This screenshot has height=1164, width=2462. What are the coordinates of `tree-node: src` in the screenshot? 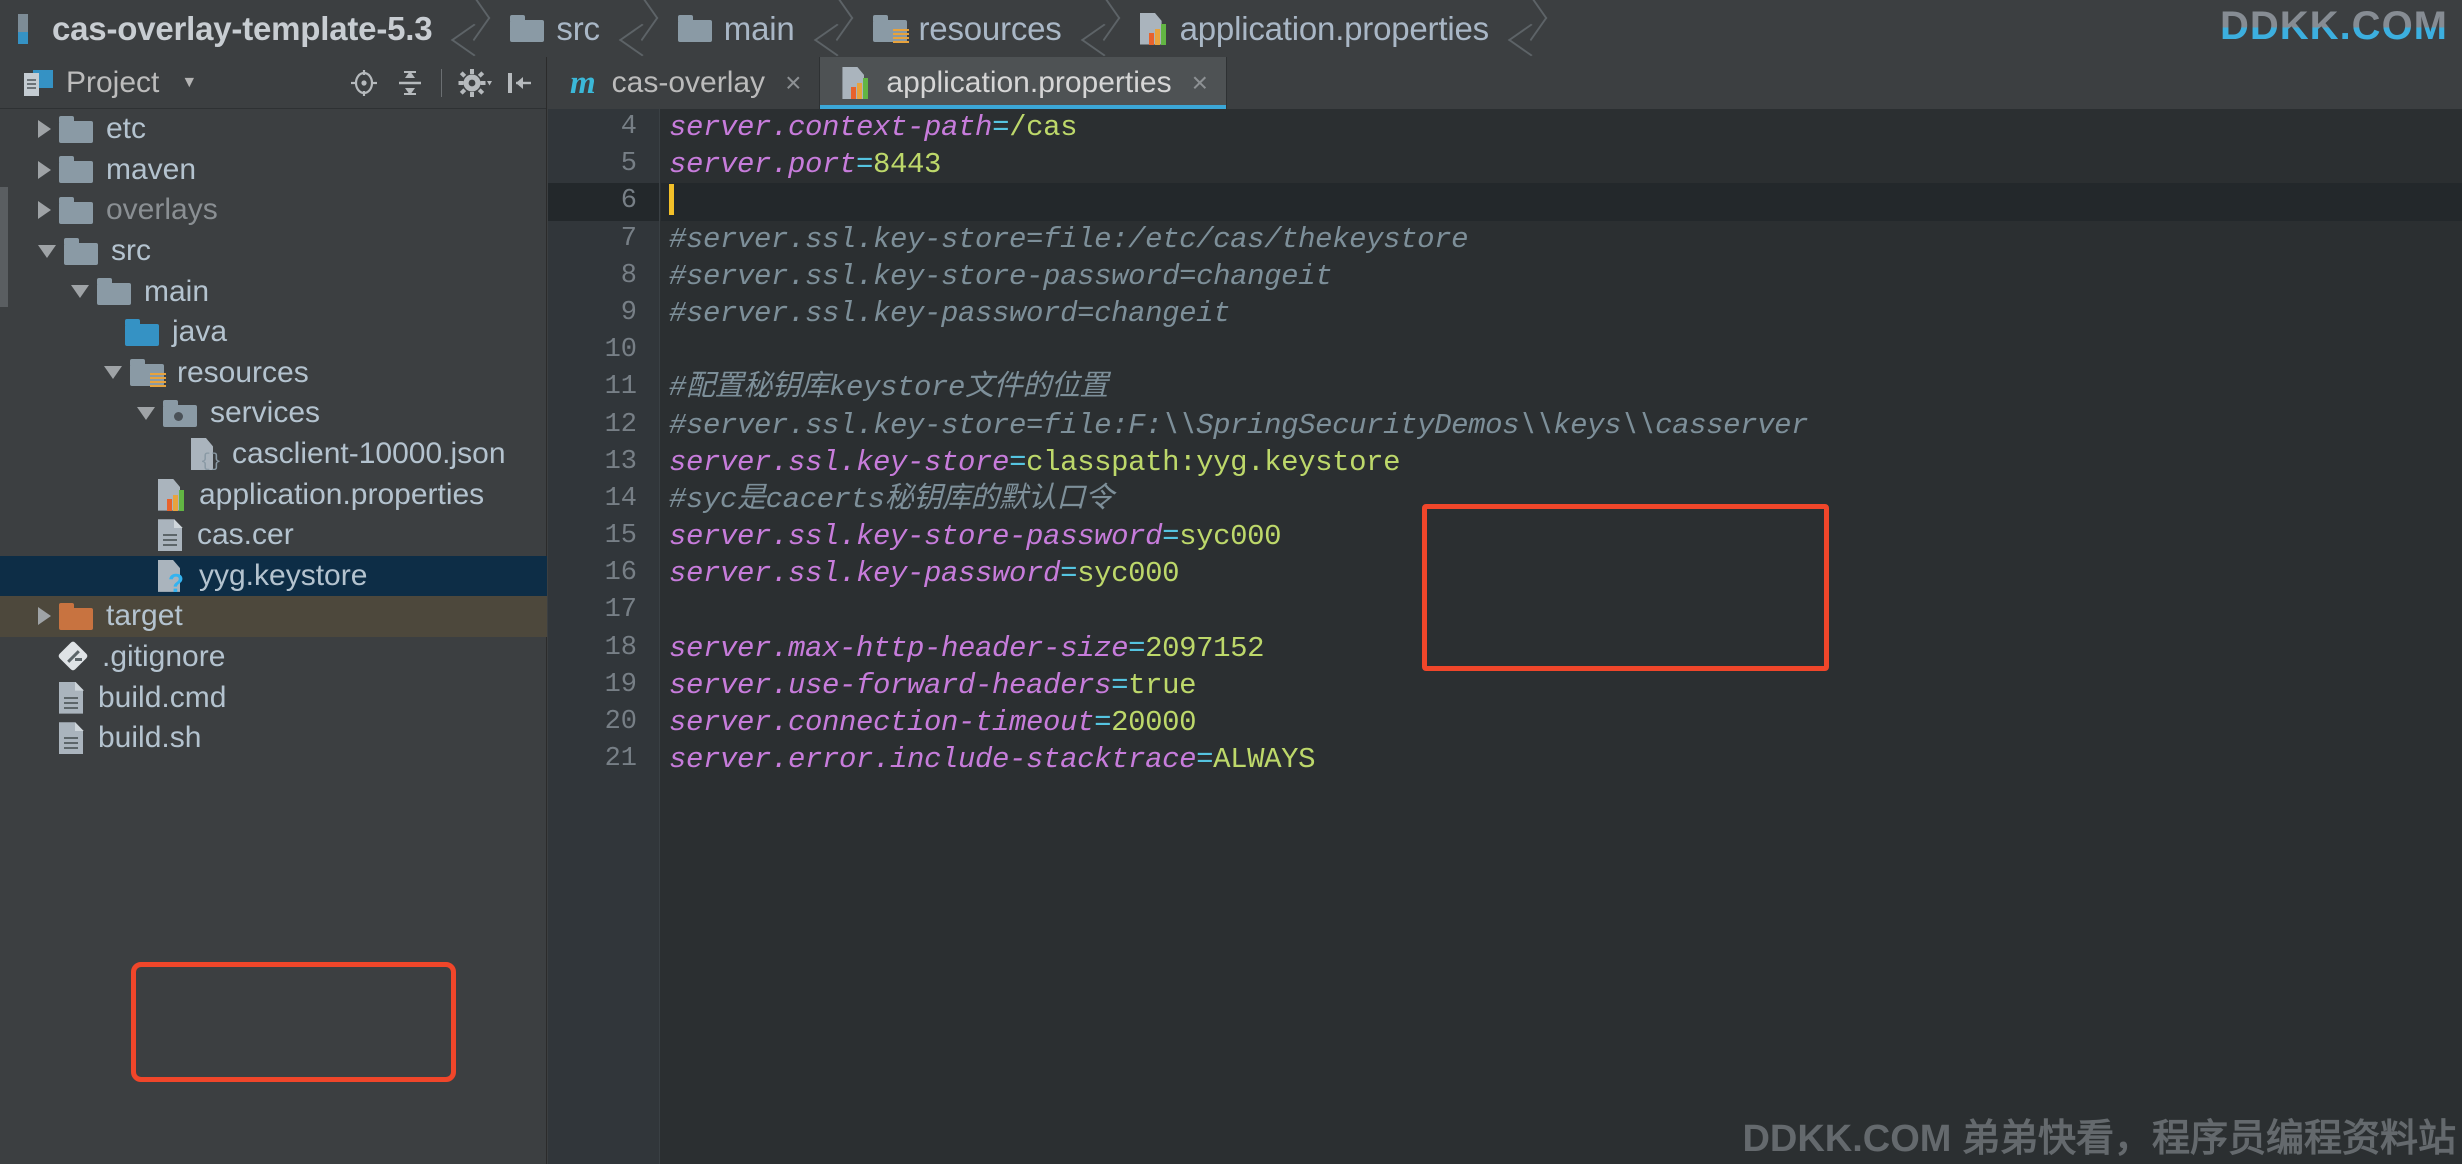 It's located at (273, 251).